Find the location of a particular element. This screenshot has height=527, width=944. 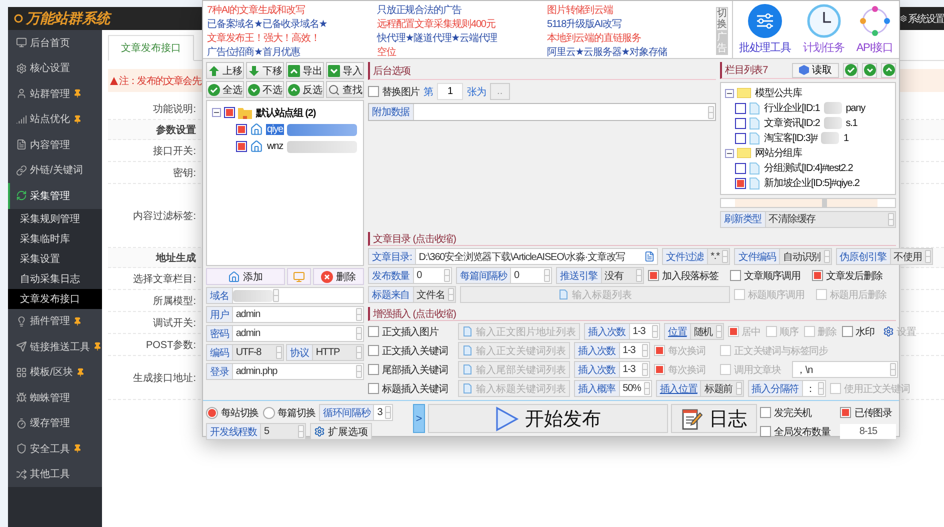

find-button: 查找 is located at coordinates (345, 89).